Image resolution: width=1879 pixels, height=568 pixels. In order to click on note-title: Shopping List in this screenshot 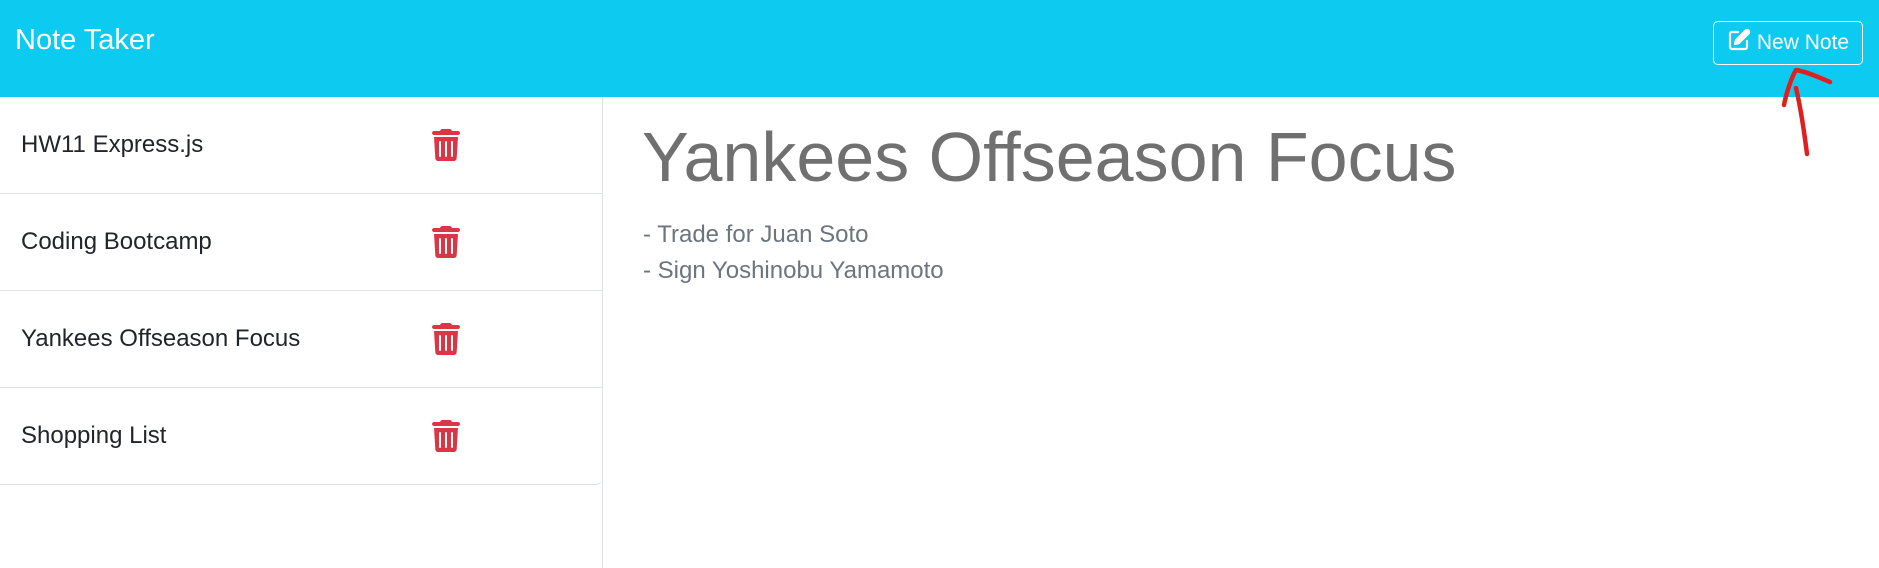, I will do `click(93, 436)`.